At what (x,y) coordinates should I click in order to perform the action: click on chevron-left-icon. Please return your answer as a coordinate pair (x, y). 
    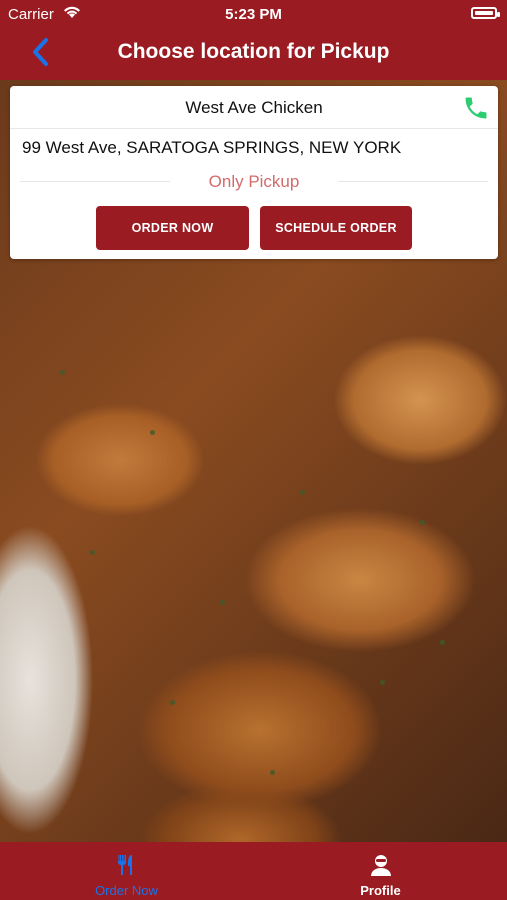
    Looking at the image, I should click on (41, 52).